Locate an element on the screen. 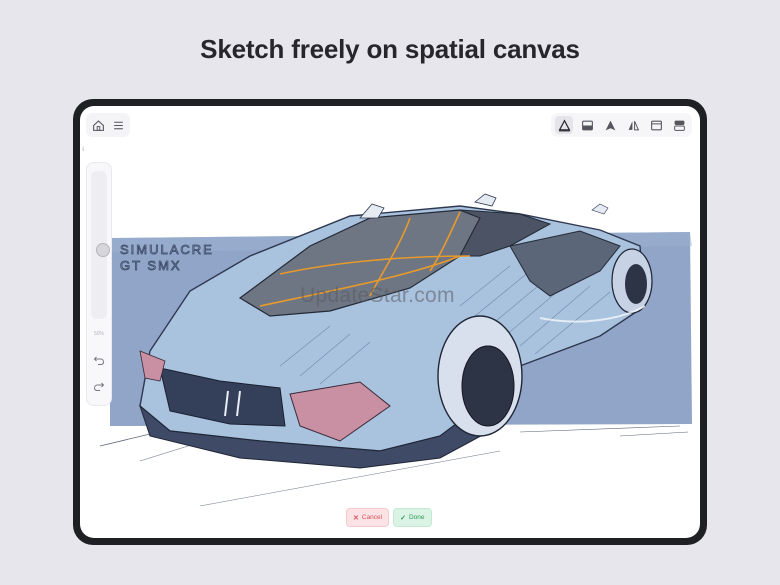 Image resolution: width=780 pixels, height=585 pixels. window-icon is located at coordinates (656, 125).